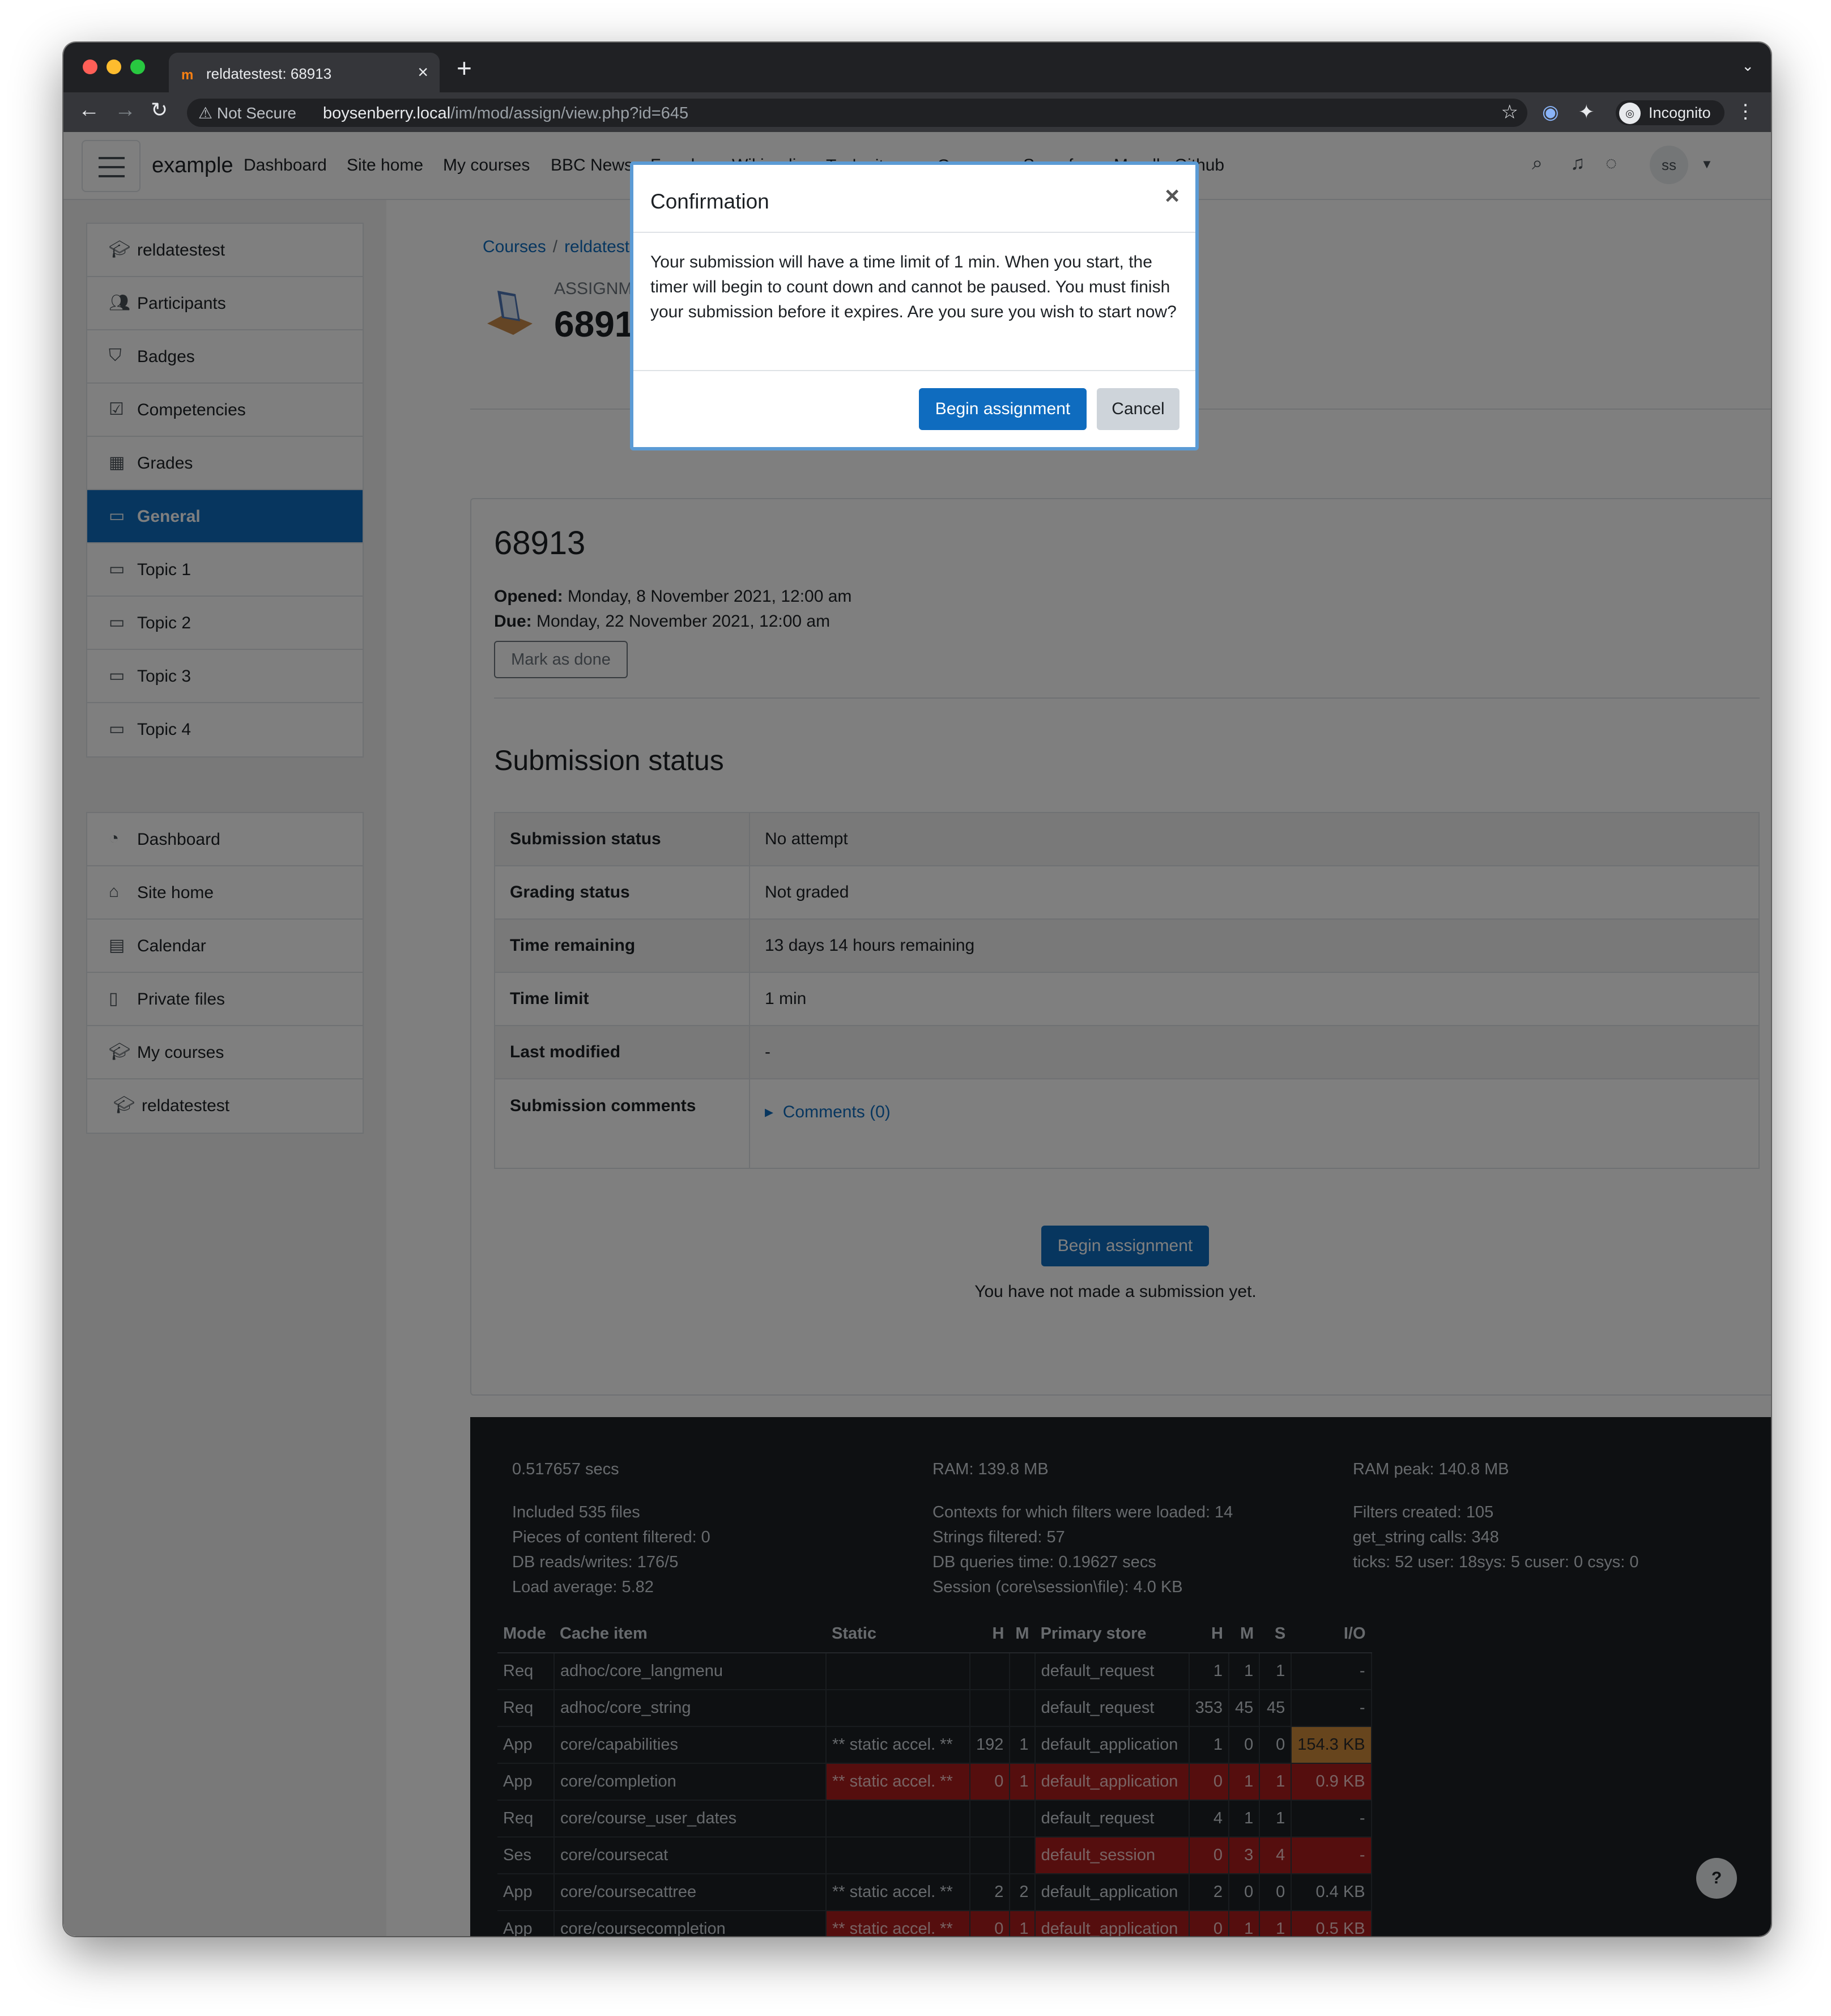  What do you see at coordinates (1509, 113) in the screenshot?
I see `bookmark-star-icon: ☆` at bounding box center [1509, 113].